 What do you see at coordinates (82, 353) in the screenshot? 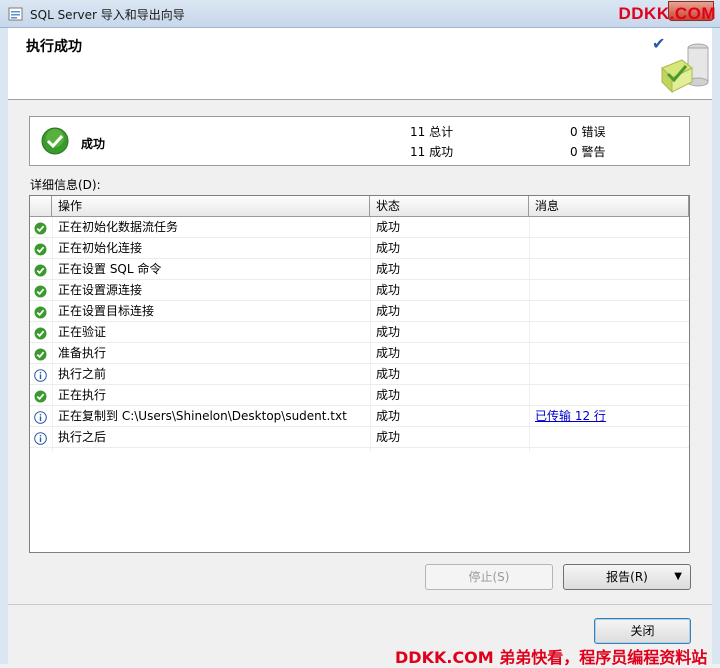
I see `row-action: 准备执行` at bounding box center [82, 353].